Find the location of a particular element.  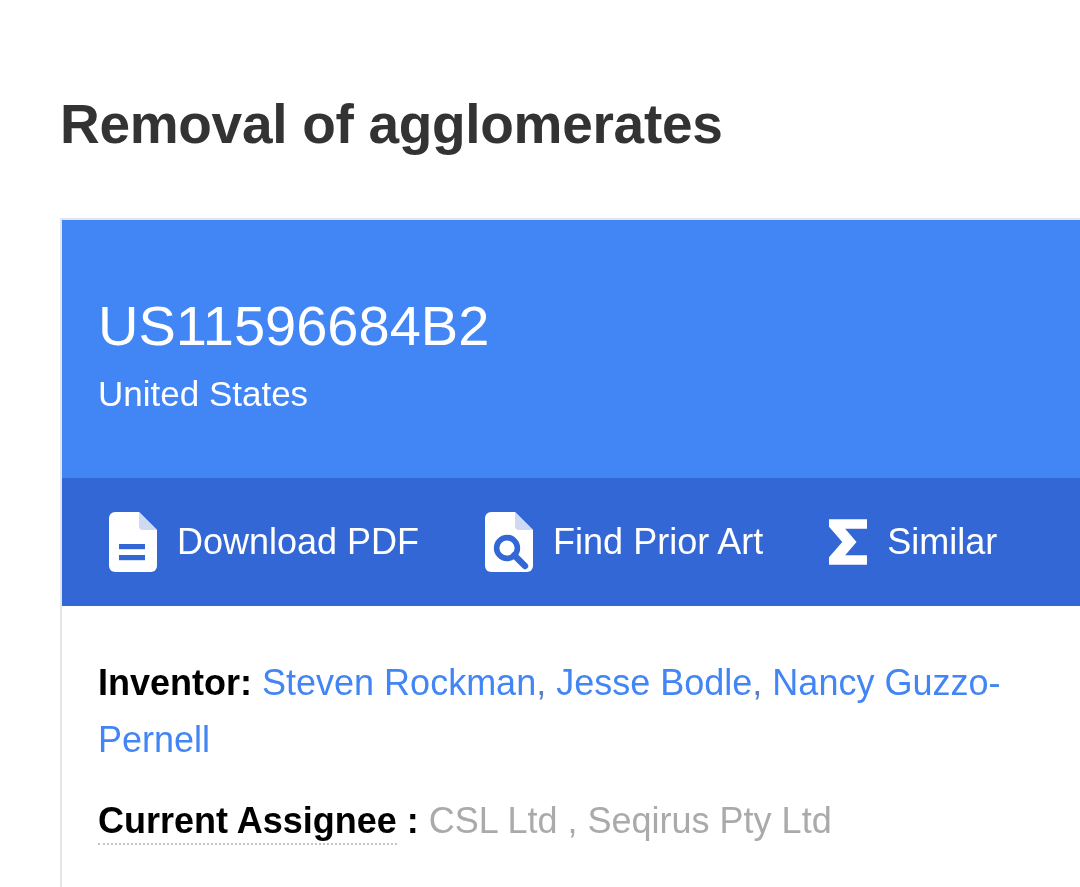

document-icon is located at coordinates (133, 542).